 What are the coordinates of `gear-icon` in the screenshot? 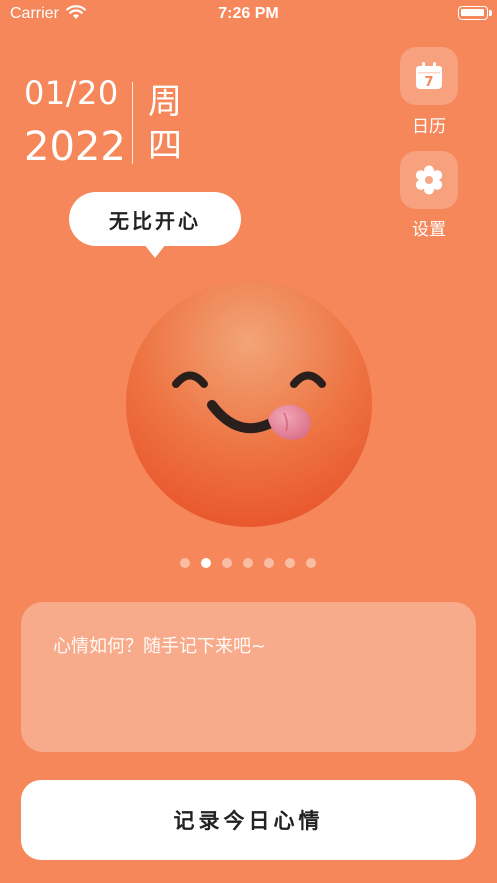 It's located at (429, 180).